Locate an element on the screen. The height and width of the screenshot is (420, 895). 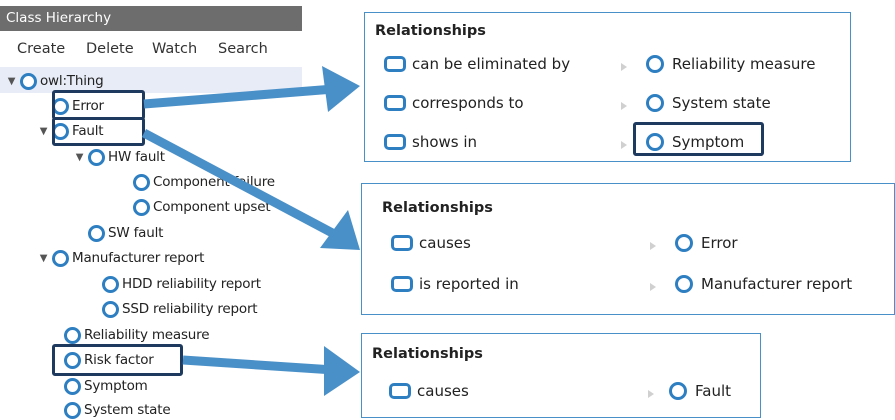
tree-node-hdd-reliability-report: HDD reliability report is located at coordinates (181, 284).